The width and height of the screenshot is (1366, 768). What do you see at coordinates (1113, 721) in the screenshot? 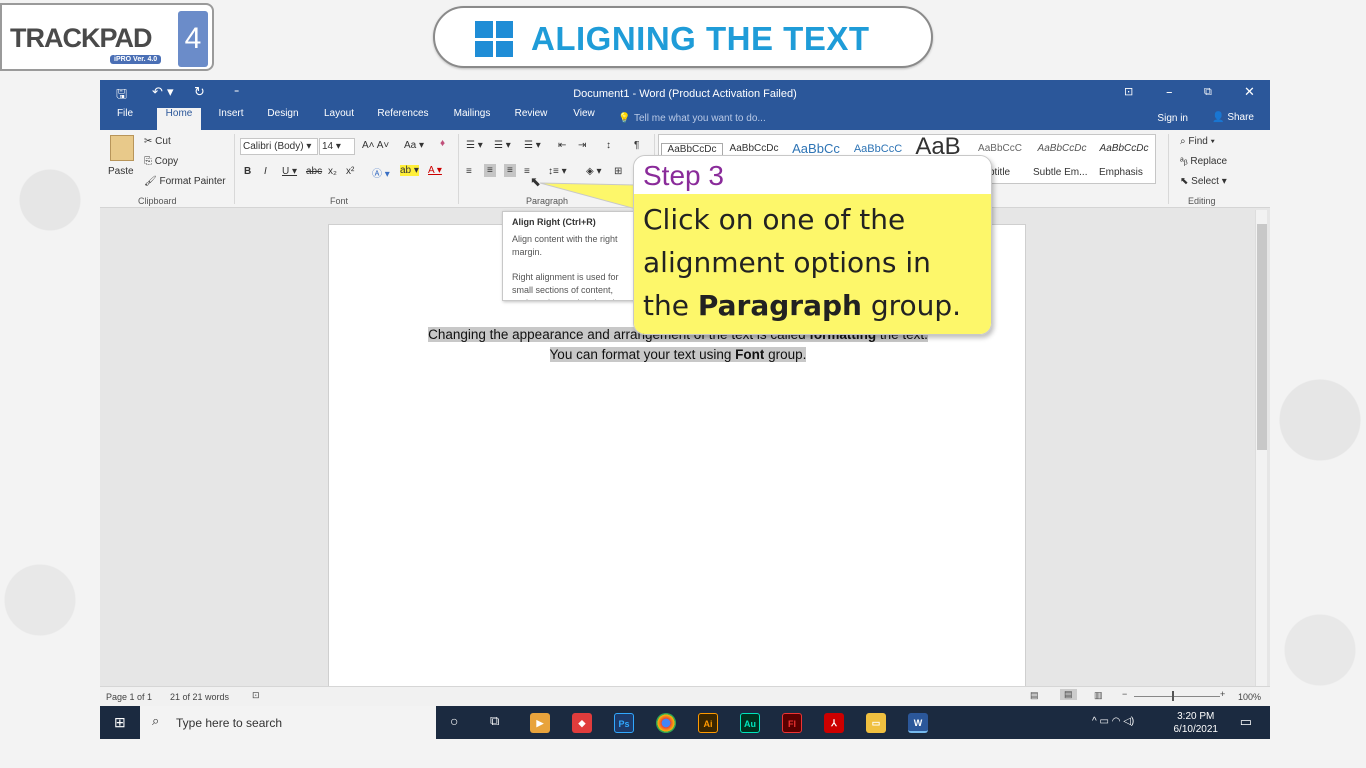
I see `system-tray-icons: ^ ▭ ◠ ◁)` at bounding box center [1113, 721].